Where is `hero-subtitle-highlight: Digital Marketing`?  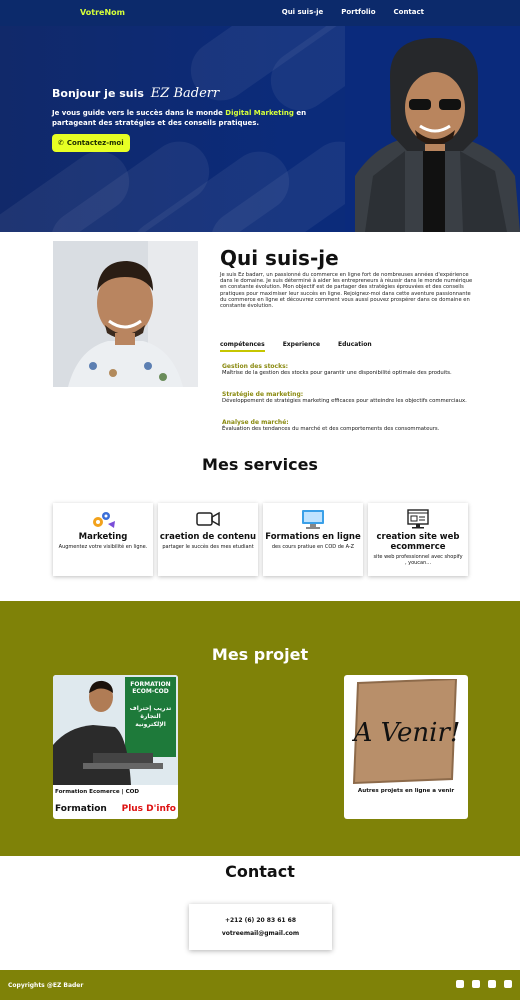
hero-subtitle-highlight: Digital Marketing is located at coordinates (259, 113).